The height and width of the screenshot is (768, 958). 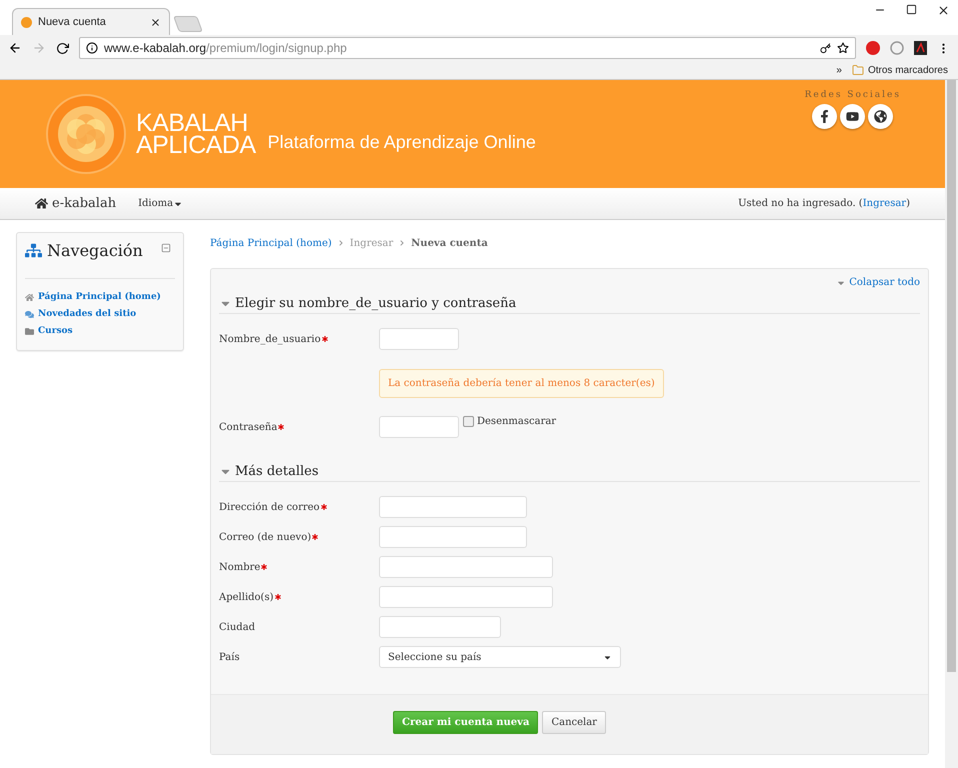 I want to click on password-hint: La contraseña debería tener al menos 8 caracter(es), so click(x=521, y=383).